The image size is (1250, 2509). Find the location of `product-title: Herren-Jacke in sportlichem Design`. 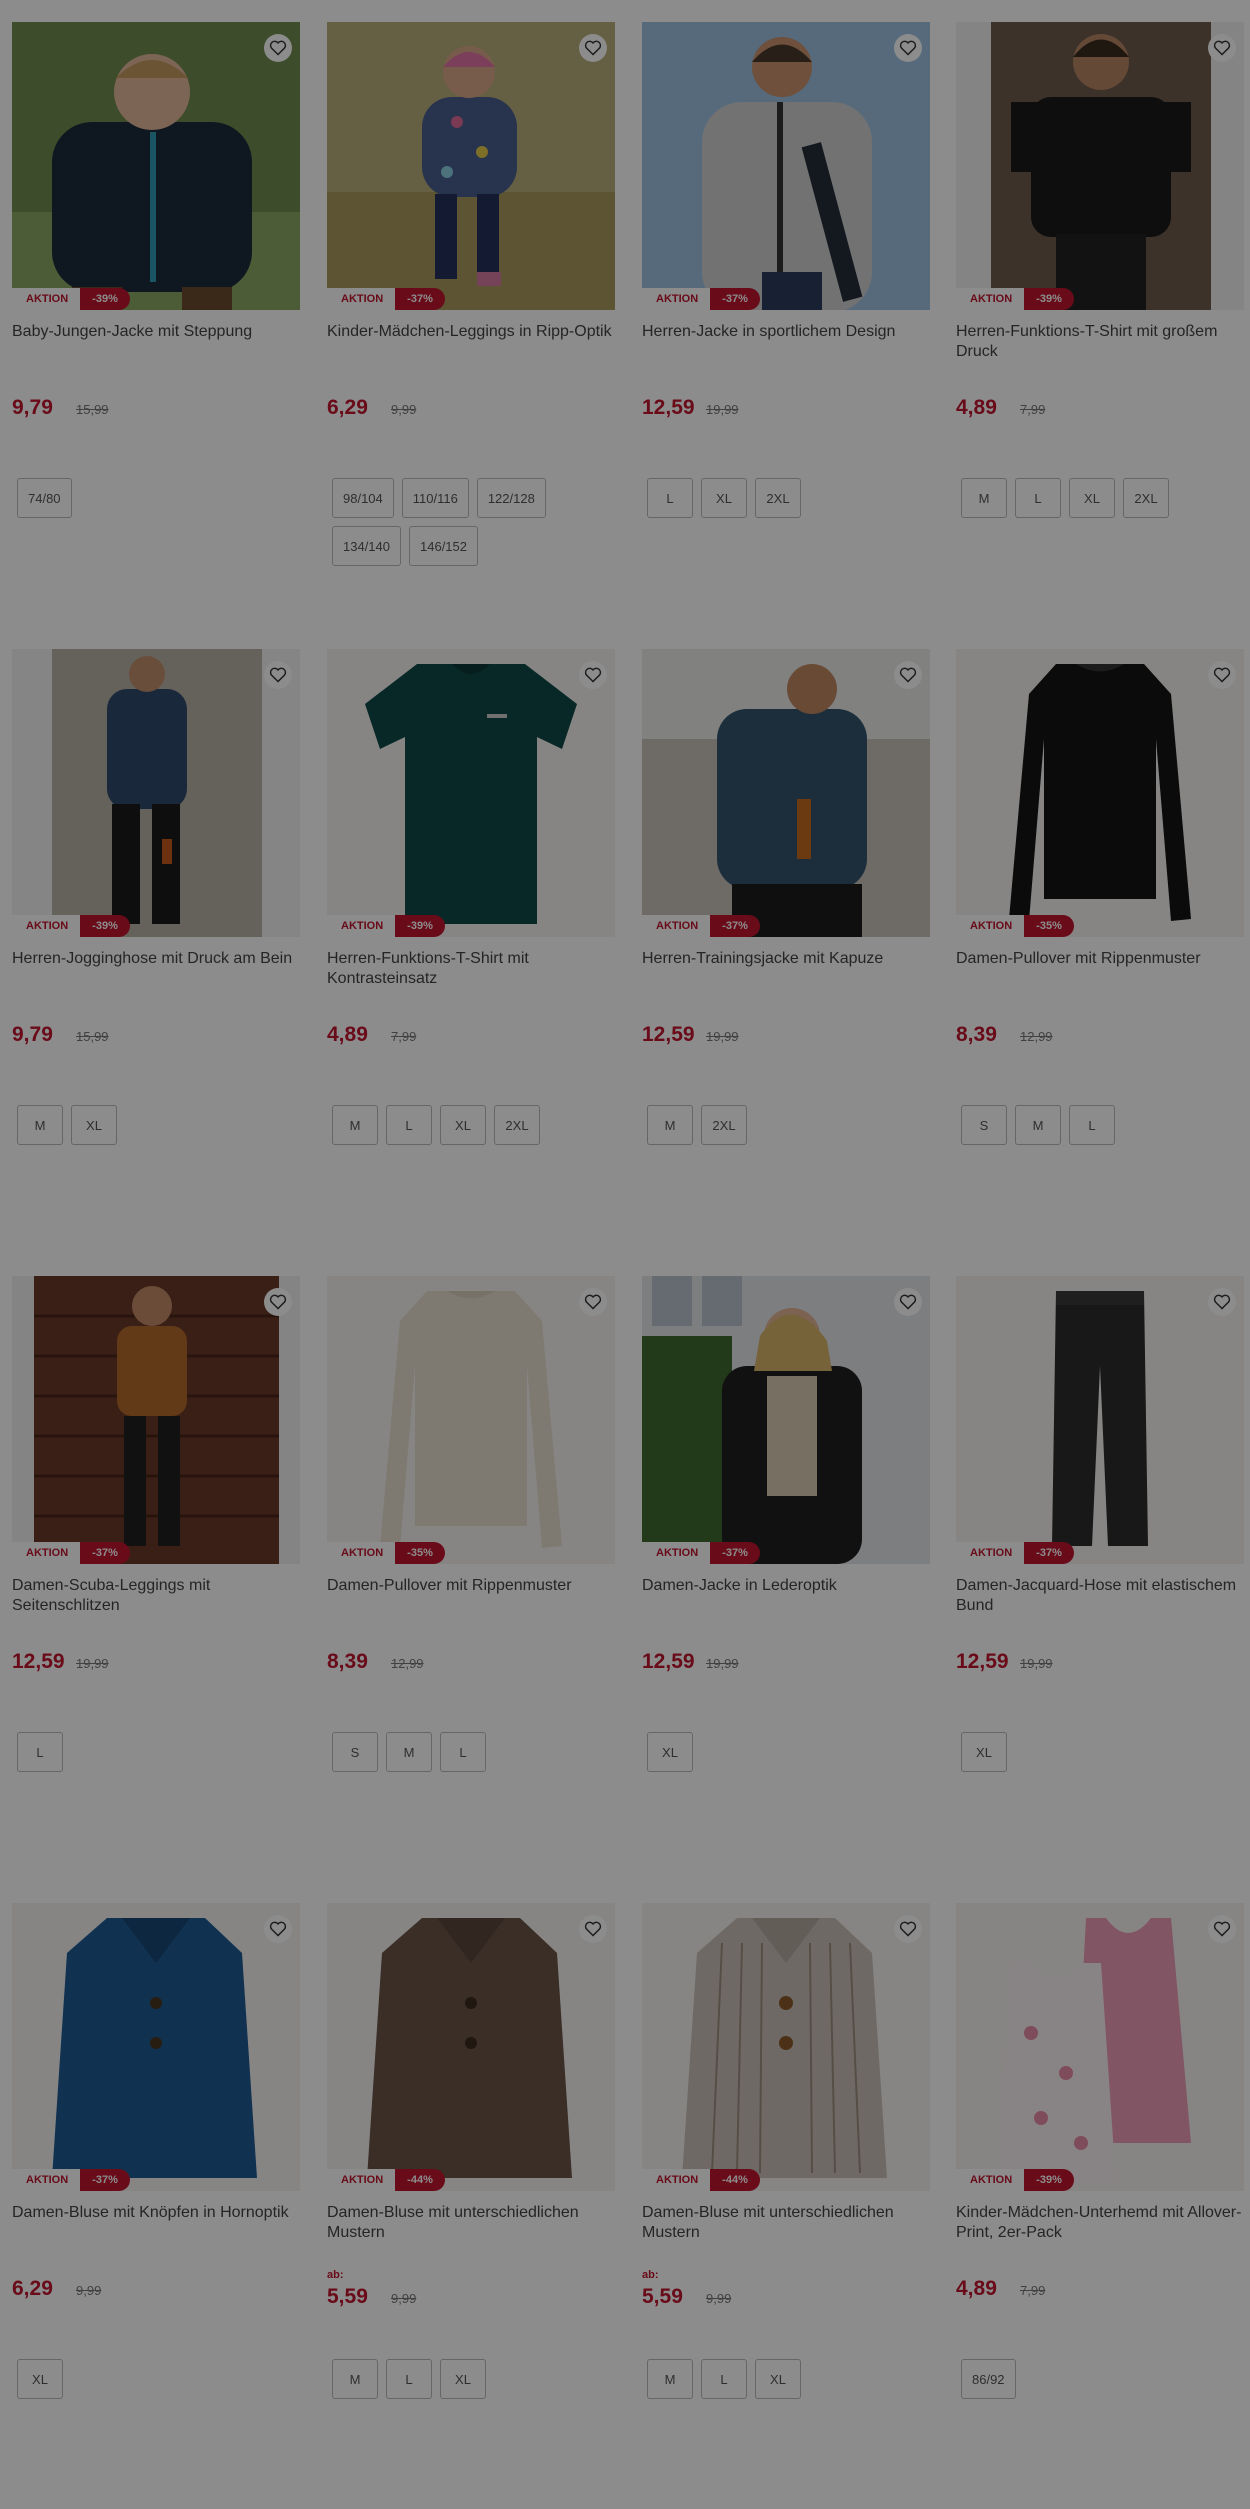

product-title: Herren-Jacke in sportlichem Design is located at coordinates (787, 352).